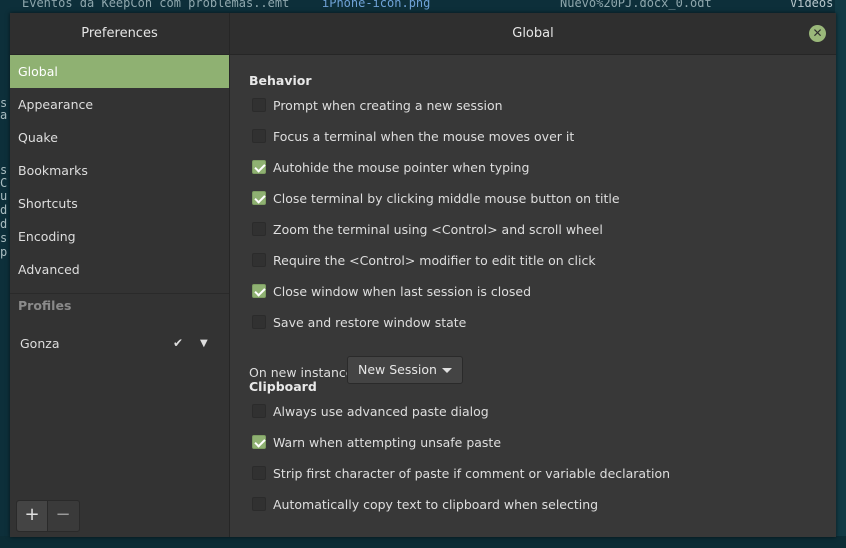 The image size is (846, 548). I want to click on option-label: Warn when attempting unsafe paste, so click(387, 442).